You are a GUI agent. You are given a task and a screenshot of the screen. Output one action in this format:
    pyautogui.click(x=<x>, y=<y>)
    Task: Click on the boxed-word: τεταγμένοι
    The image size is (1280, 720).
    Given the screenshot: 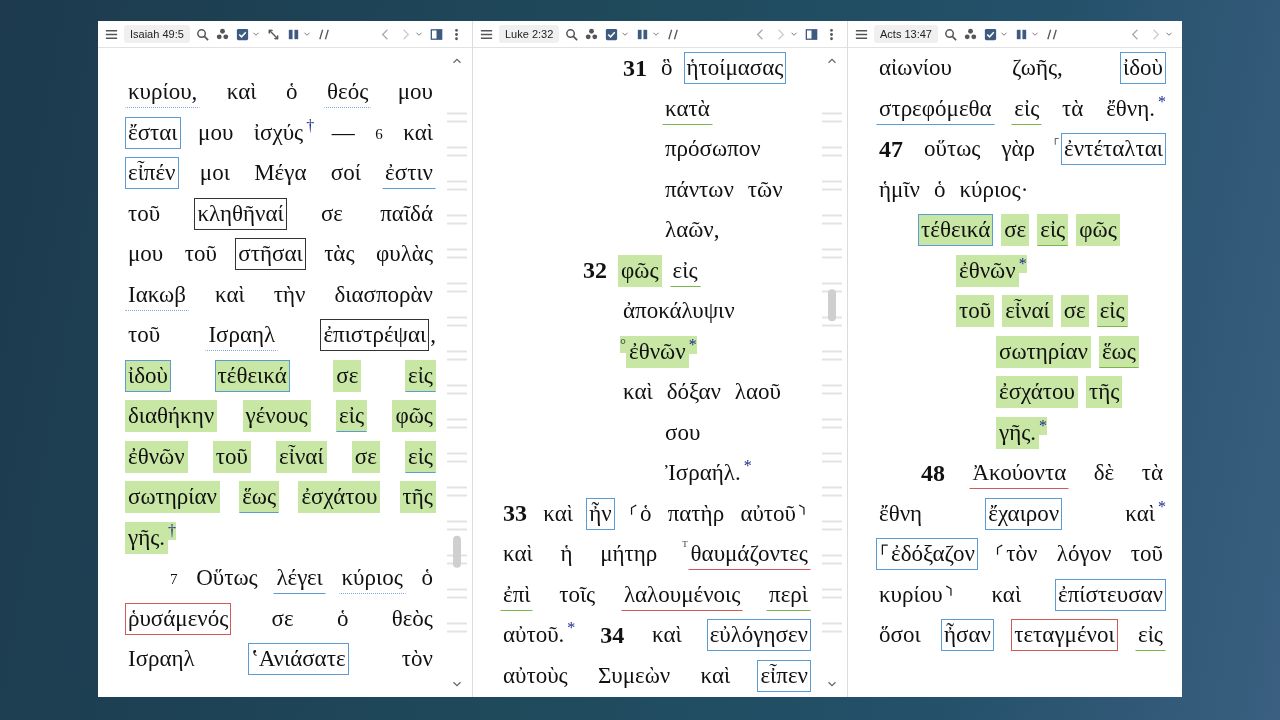 What is the action you would take?
    pyautogui.click(x=1064, y=635)
    